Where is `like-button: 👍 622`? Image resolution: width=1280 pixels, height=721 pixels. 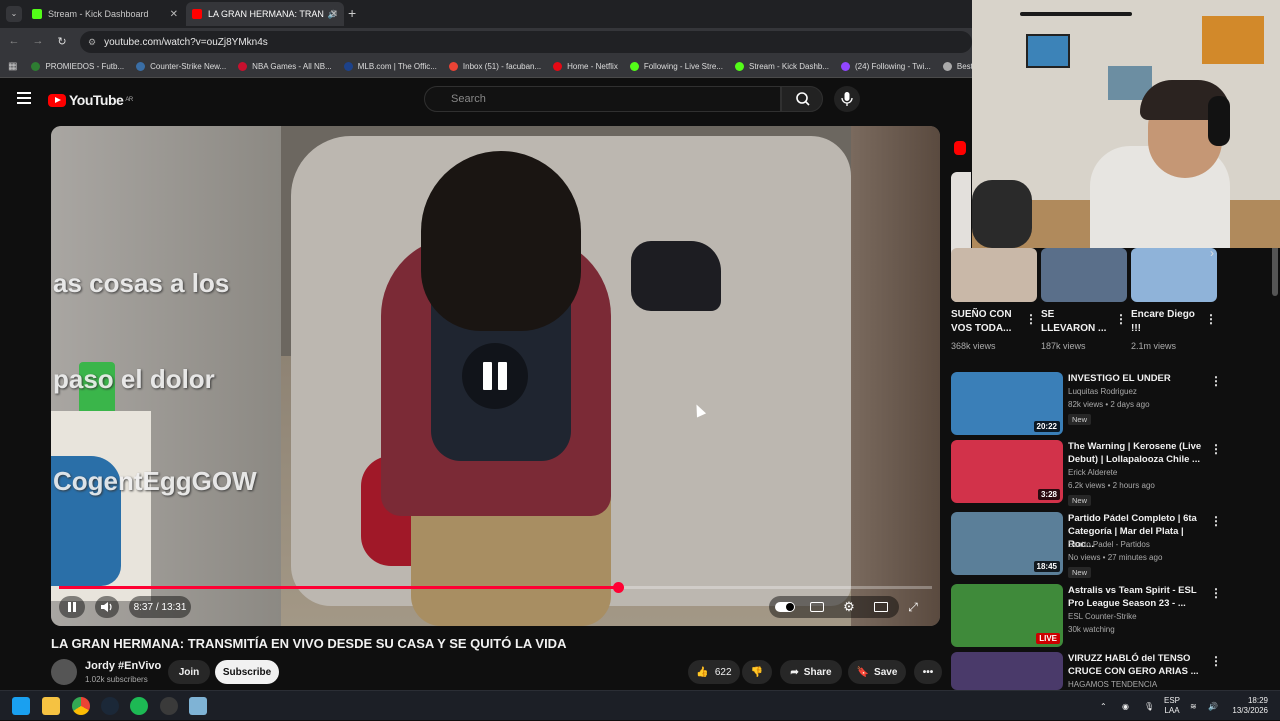
like-button: 👍 622 is located at coordinates (714, 672).